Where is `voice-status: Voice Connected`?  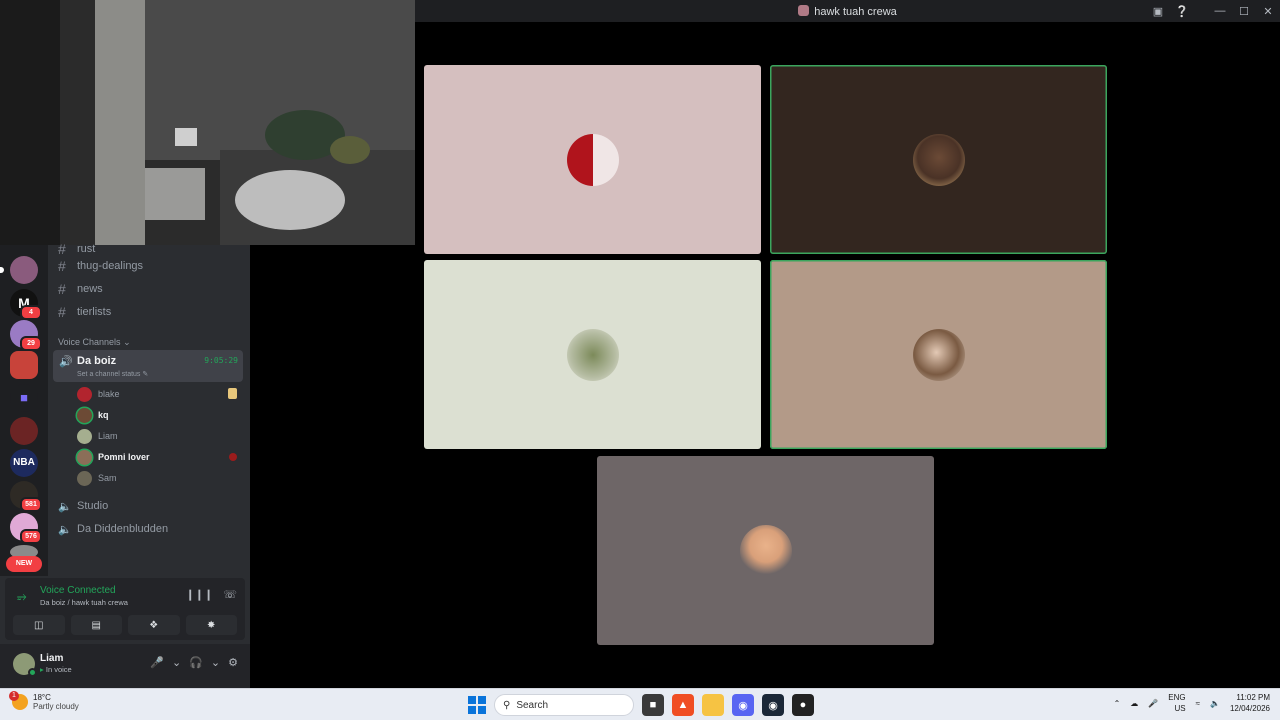
voice-status: Voice Connected is located at coordinates (78, 590).